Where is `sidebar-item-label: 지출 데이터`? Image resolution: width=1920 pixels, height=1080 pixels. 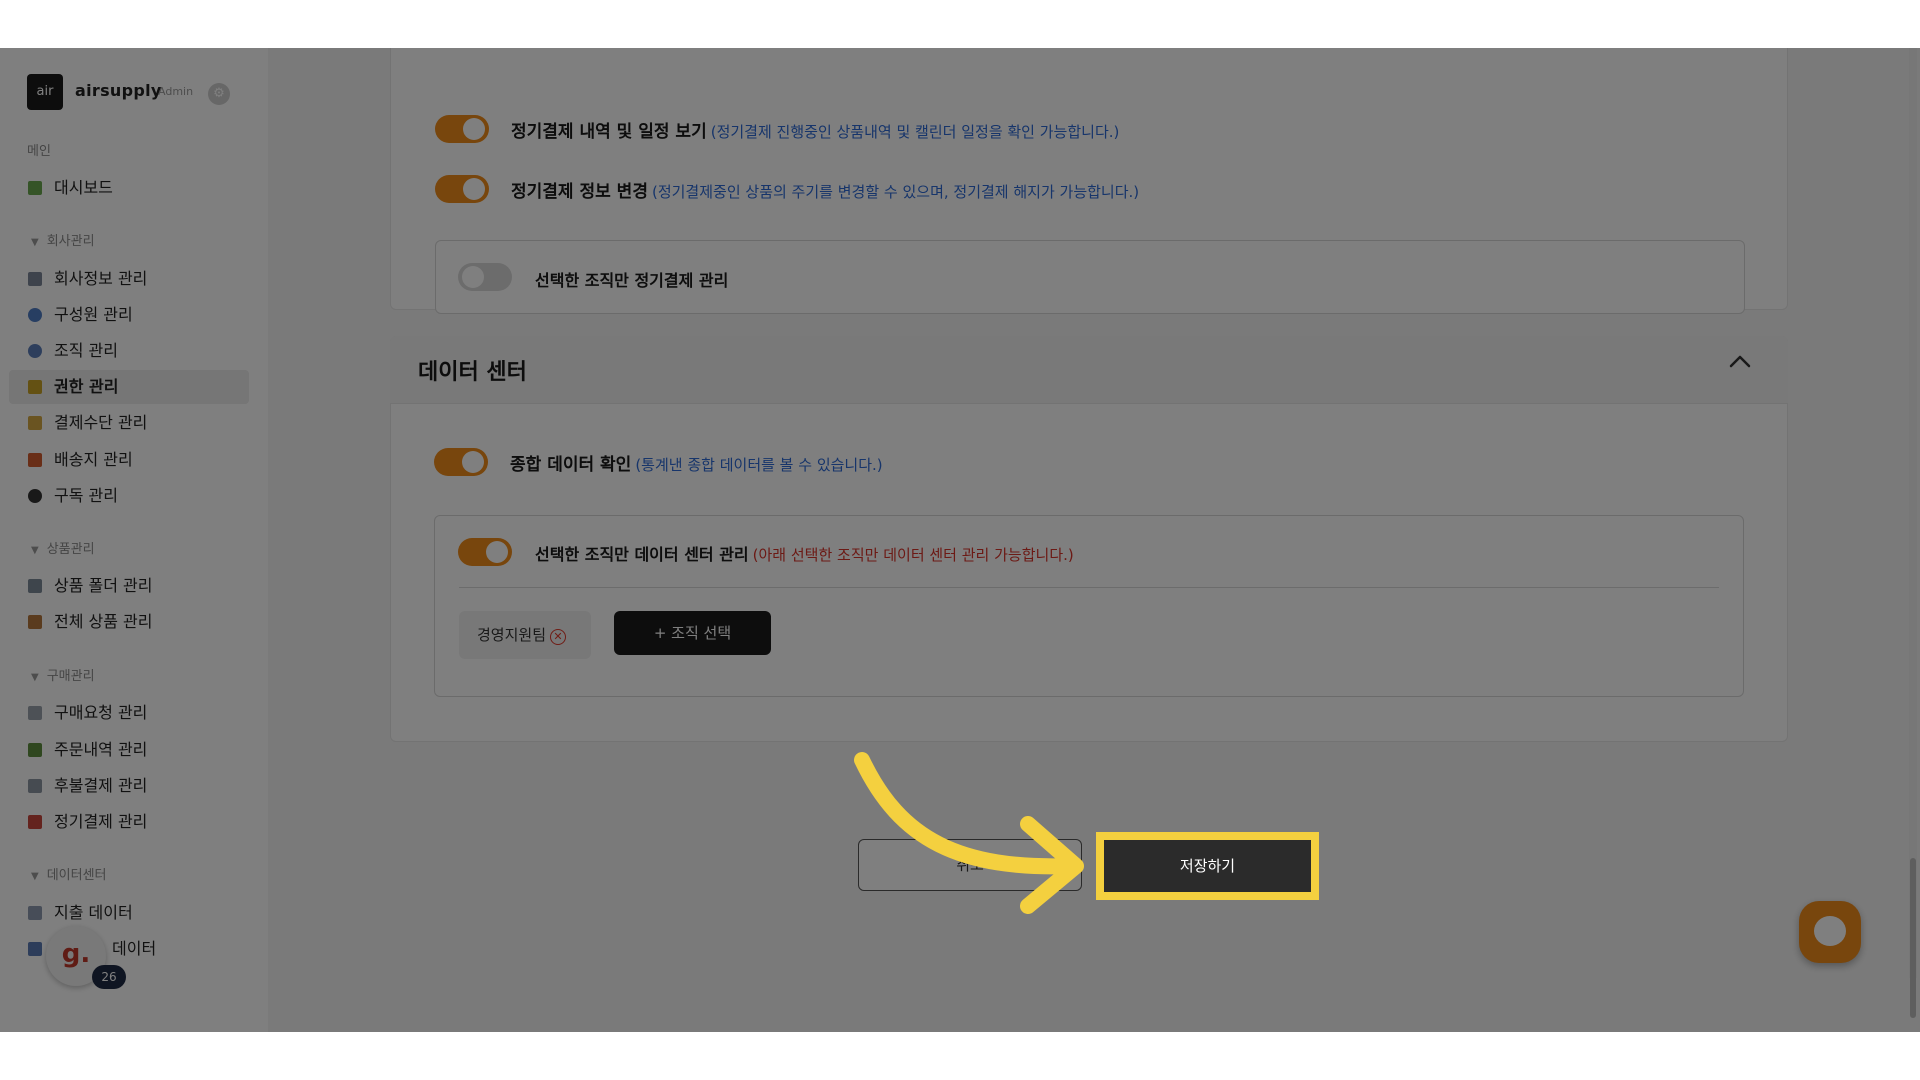
sidebar-item-label: 지출 데이터 is located at coordinates (93, 912).